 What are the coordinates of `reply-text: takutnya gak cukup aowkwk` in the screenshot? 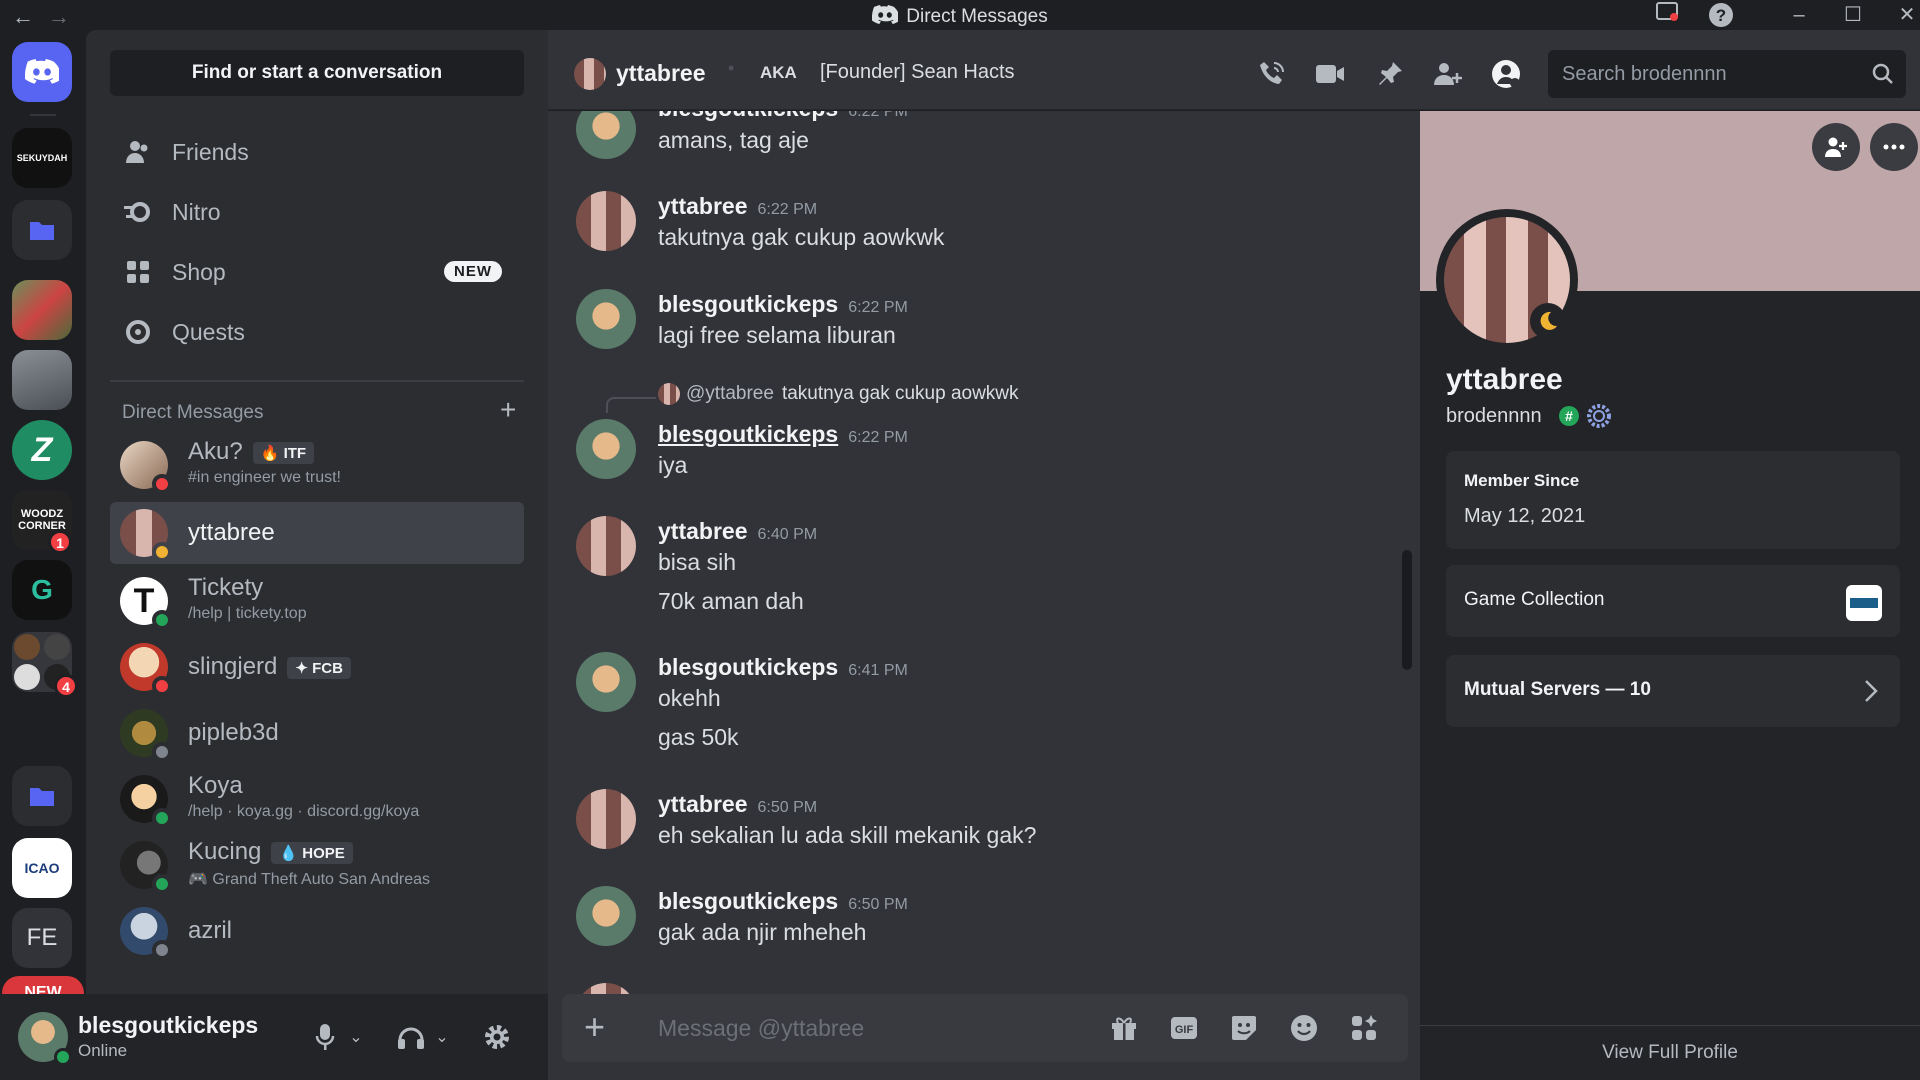 It's located at (900, 393).